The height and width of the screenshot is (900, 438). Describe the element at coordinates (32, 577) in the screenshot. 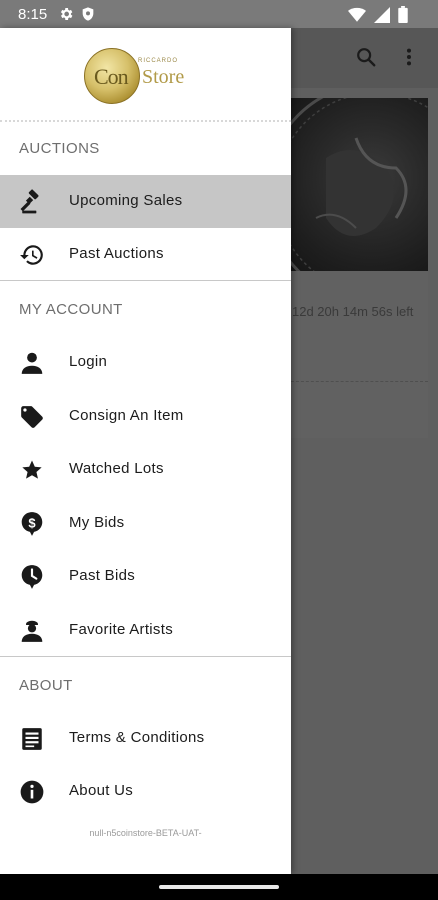

I see `clock-pin-icon` at that location.